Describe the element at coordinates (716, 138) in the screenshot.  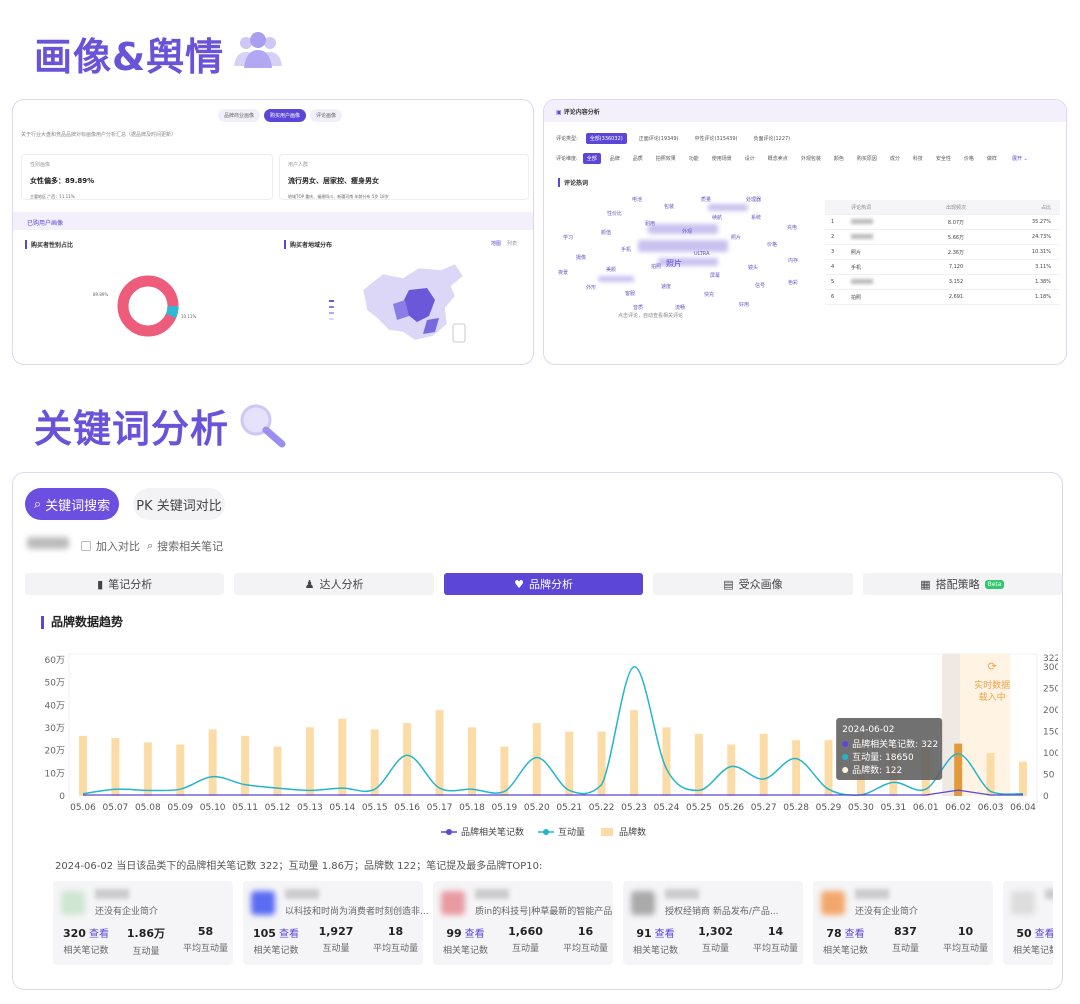
I see `type-neutral: 中性评论(315439)` at that location.